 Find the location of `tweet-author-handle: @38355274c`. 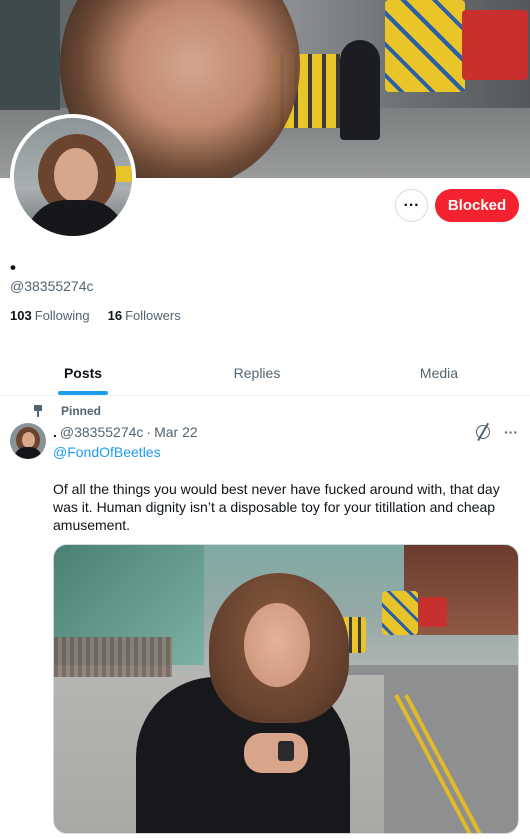

tweet-author-handle: @38355274c is located at coordinates (102, 432).